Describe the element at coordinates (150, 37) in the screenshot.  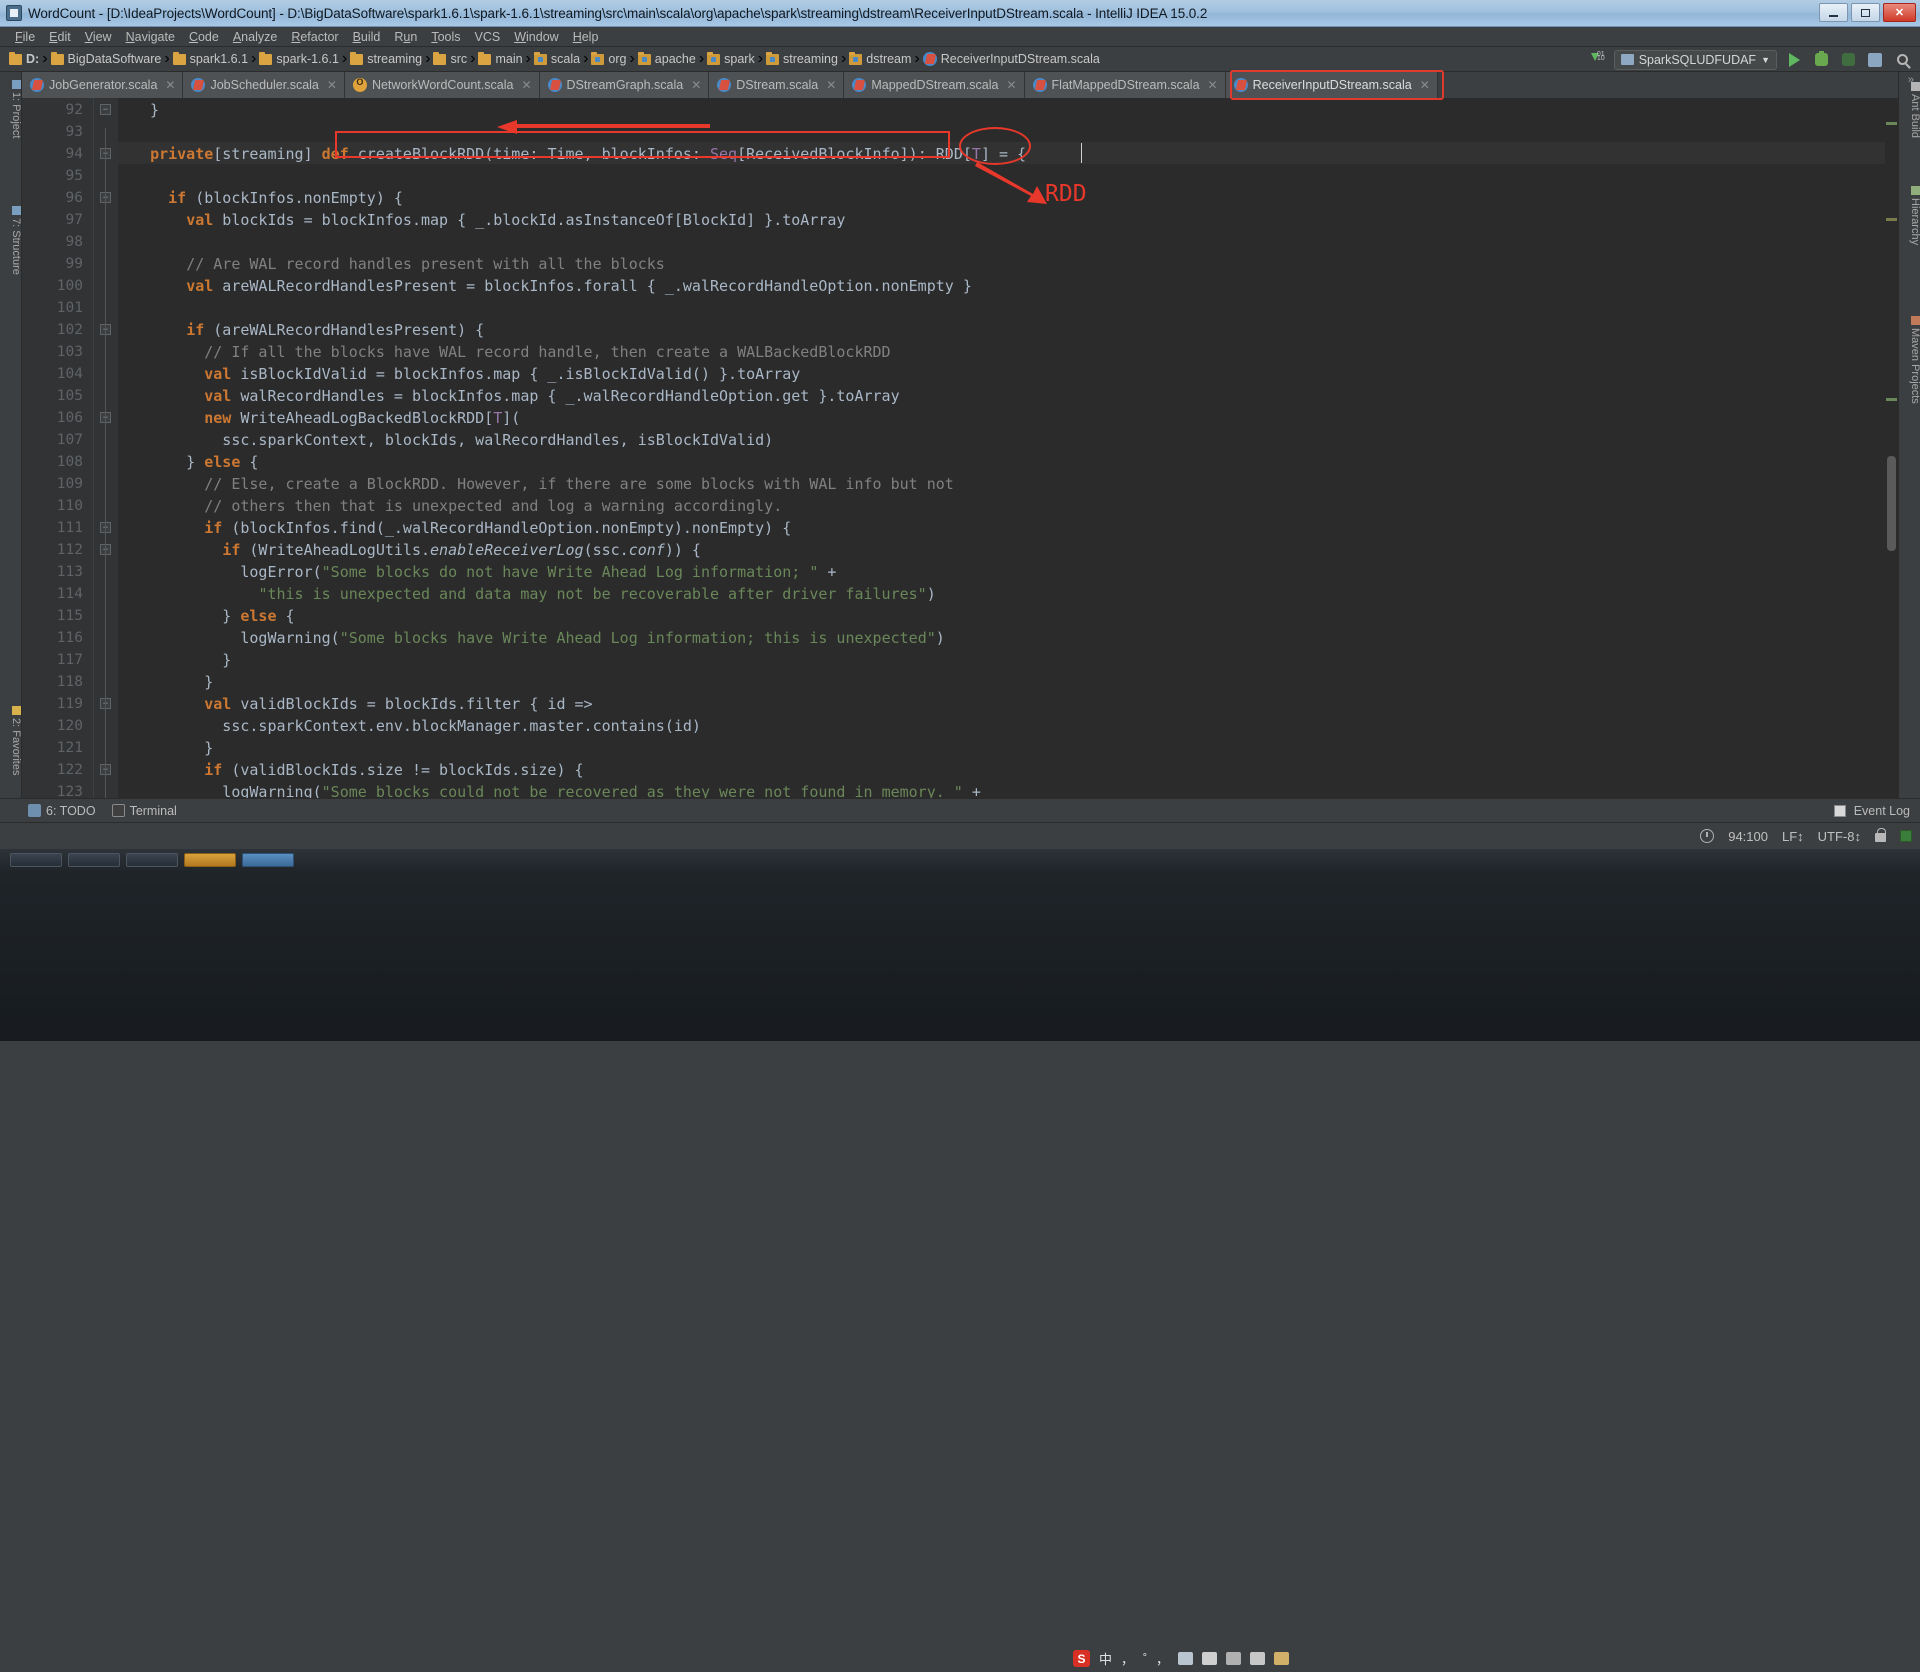
I see `menu-item-navigate: Navigate` at that location.